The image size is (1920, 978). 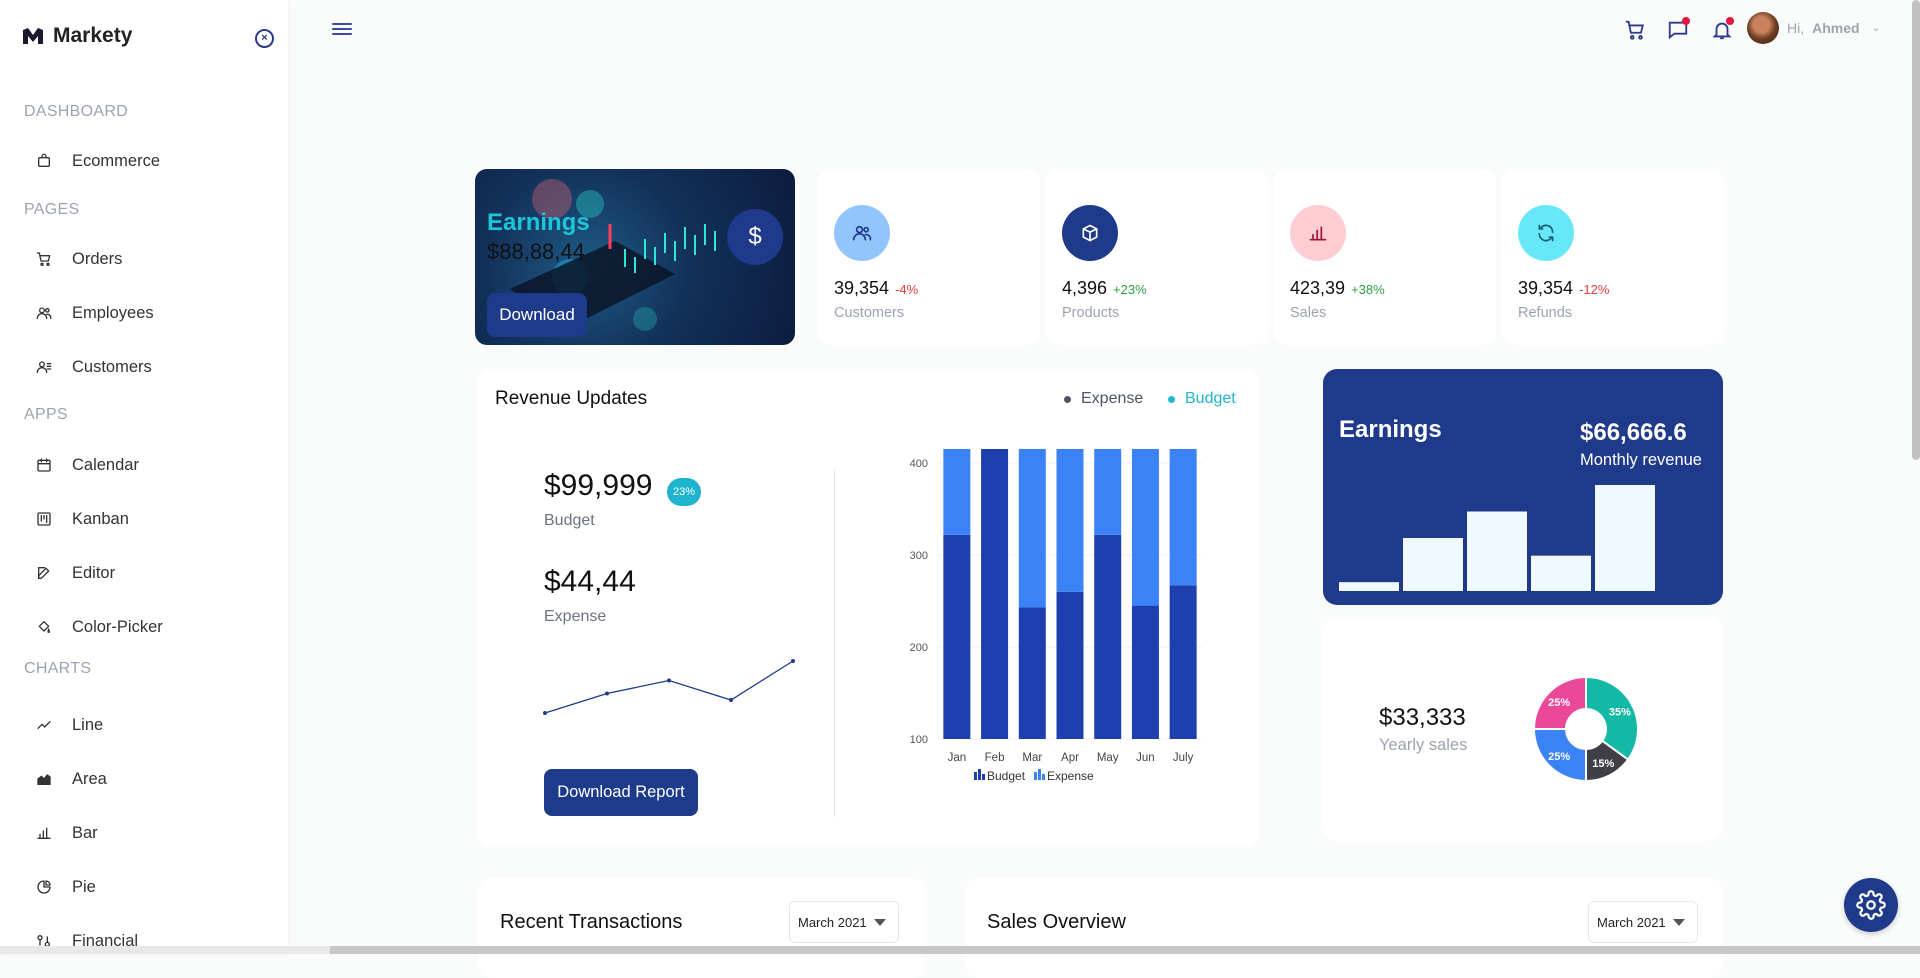 I want to click on donut-slice-label: 35%, so click(x=1620, y=713).